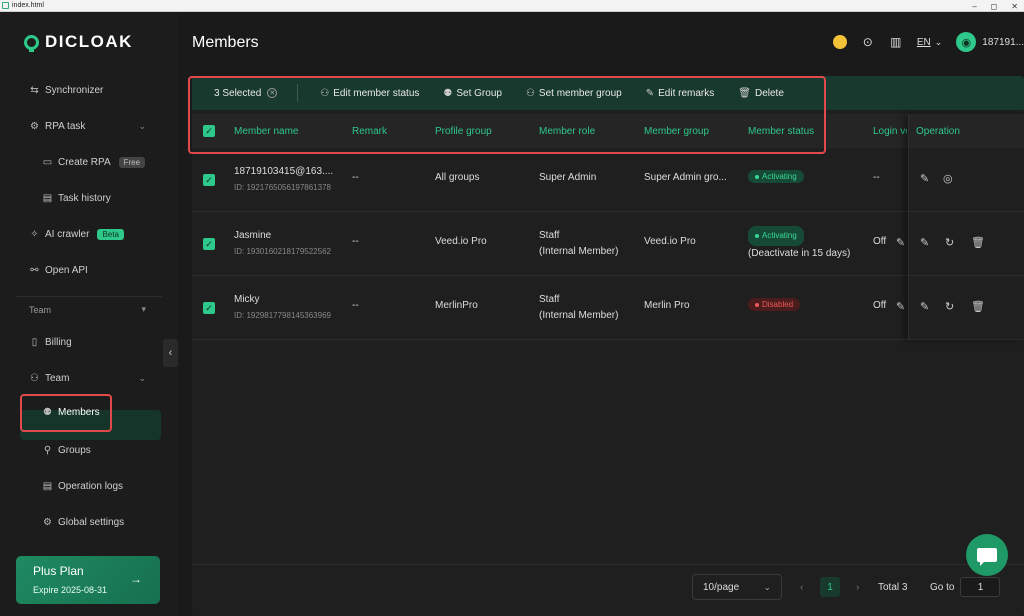 The image size is (1024, 616). I want to click on upload-icon: ⊙, so click(868, 42).